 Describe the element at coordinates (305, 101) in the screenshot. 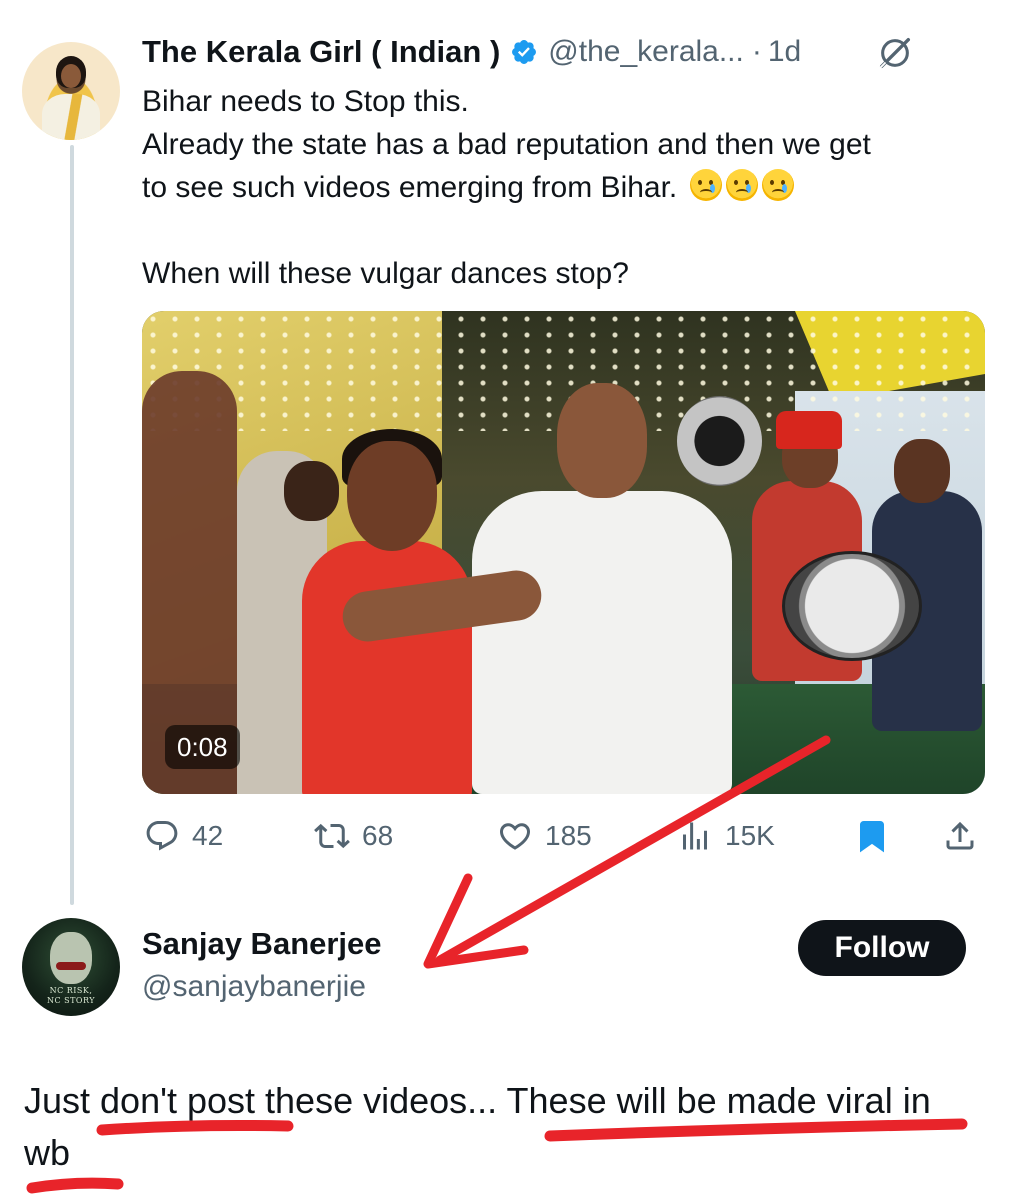

I see `tweet-line: Bihar needs to Stop this.` at that location.